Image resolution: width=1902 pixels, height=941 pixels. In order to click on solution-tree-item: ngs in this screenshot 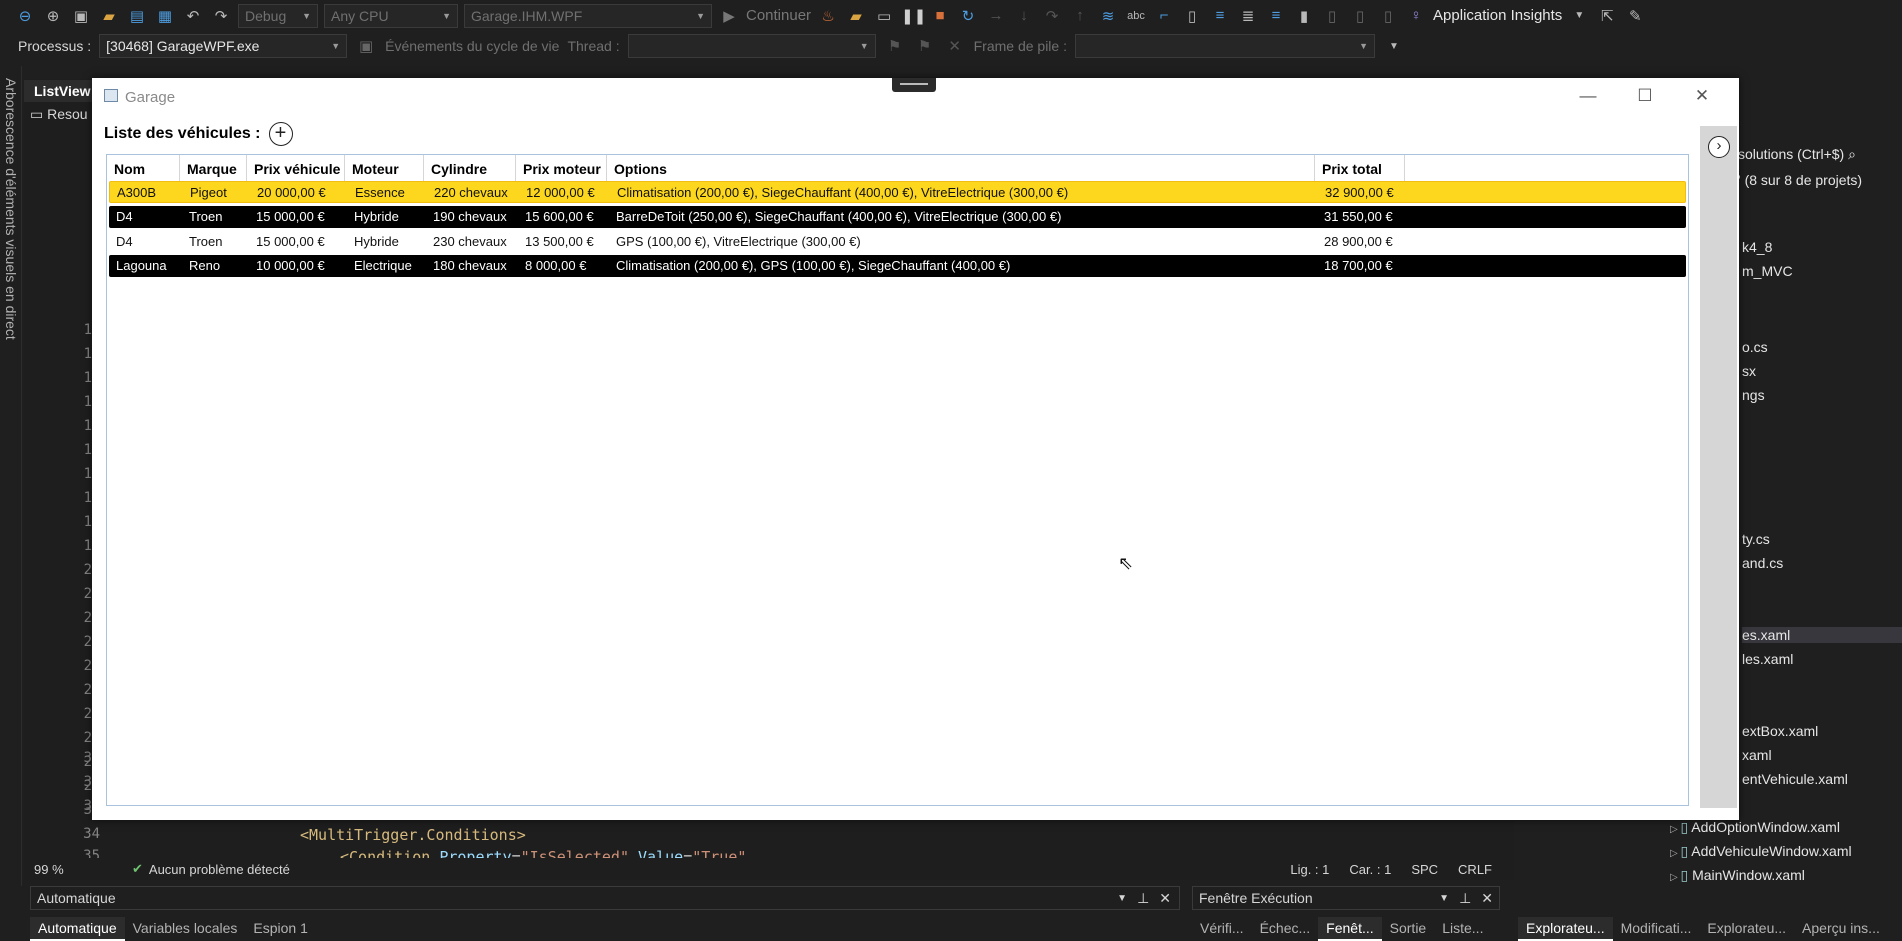, I will do `click(1753, 395)`.